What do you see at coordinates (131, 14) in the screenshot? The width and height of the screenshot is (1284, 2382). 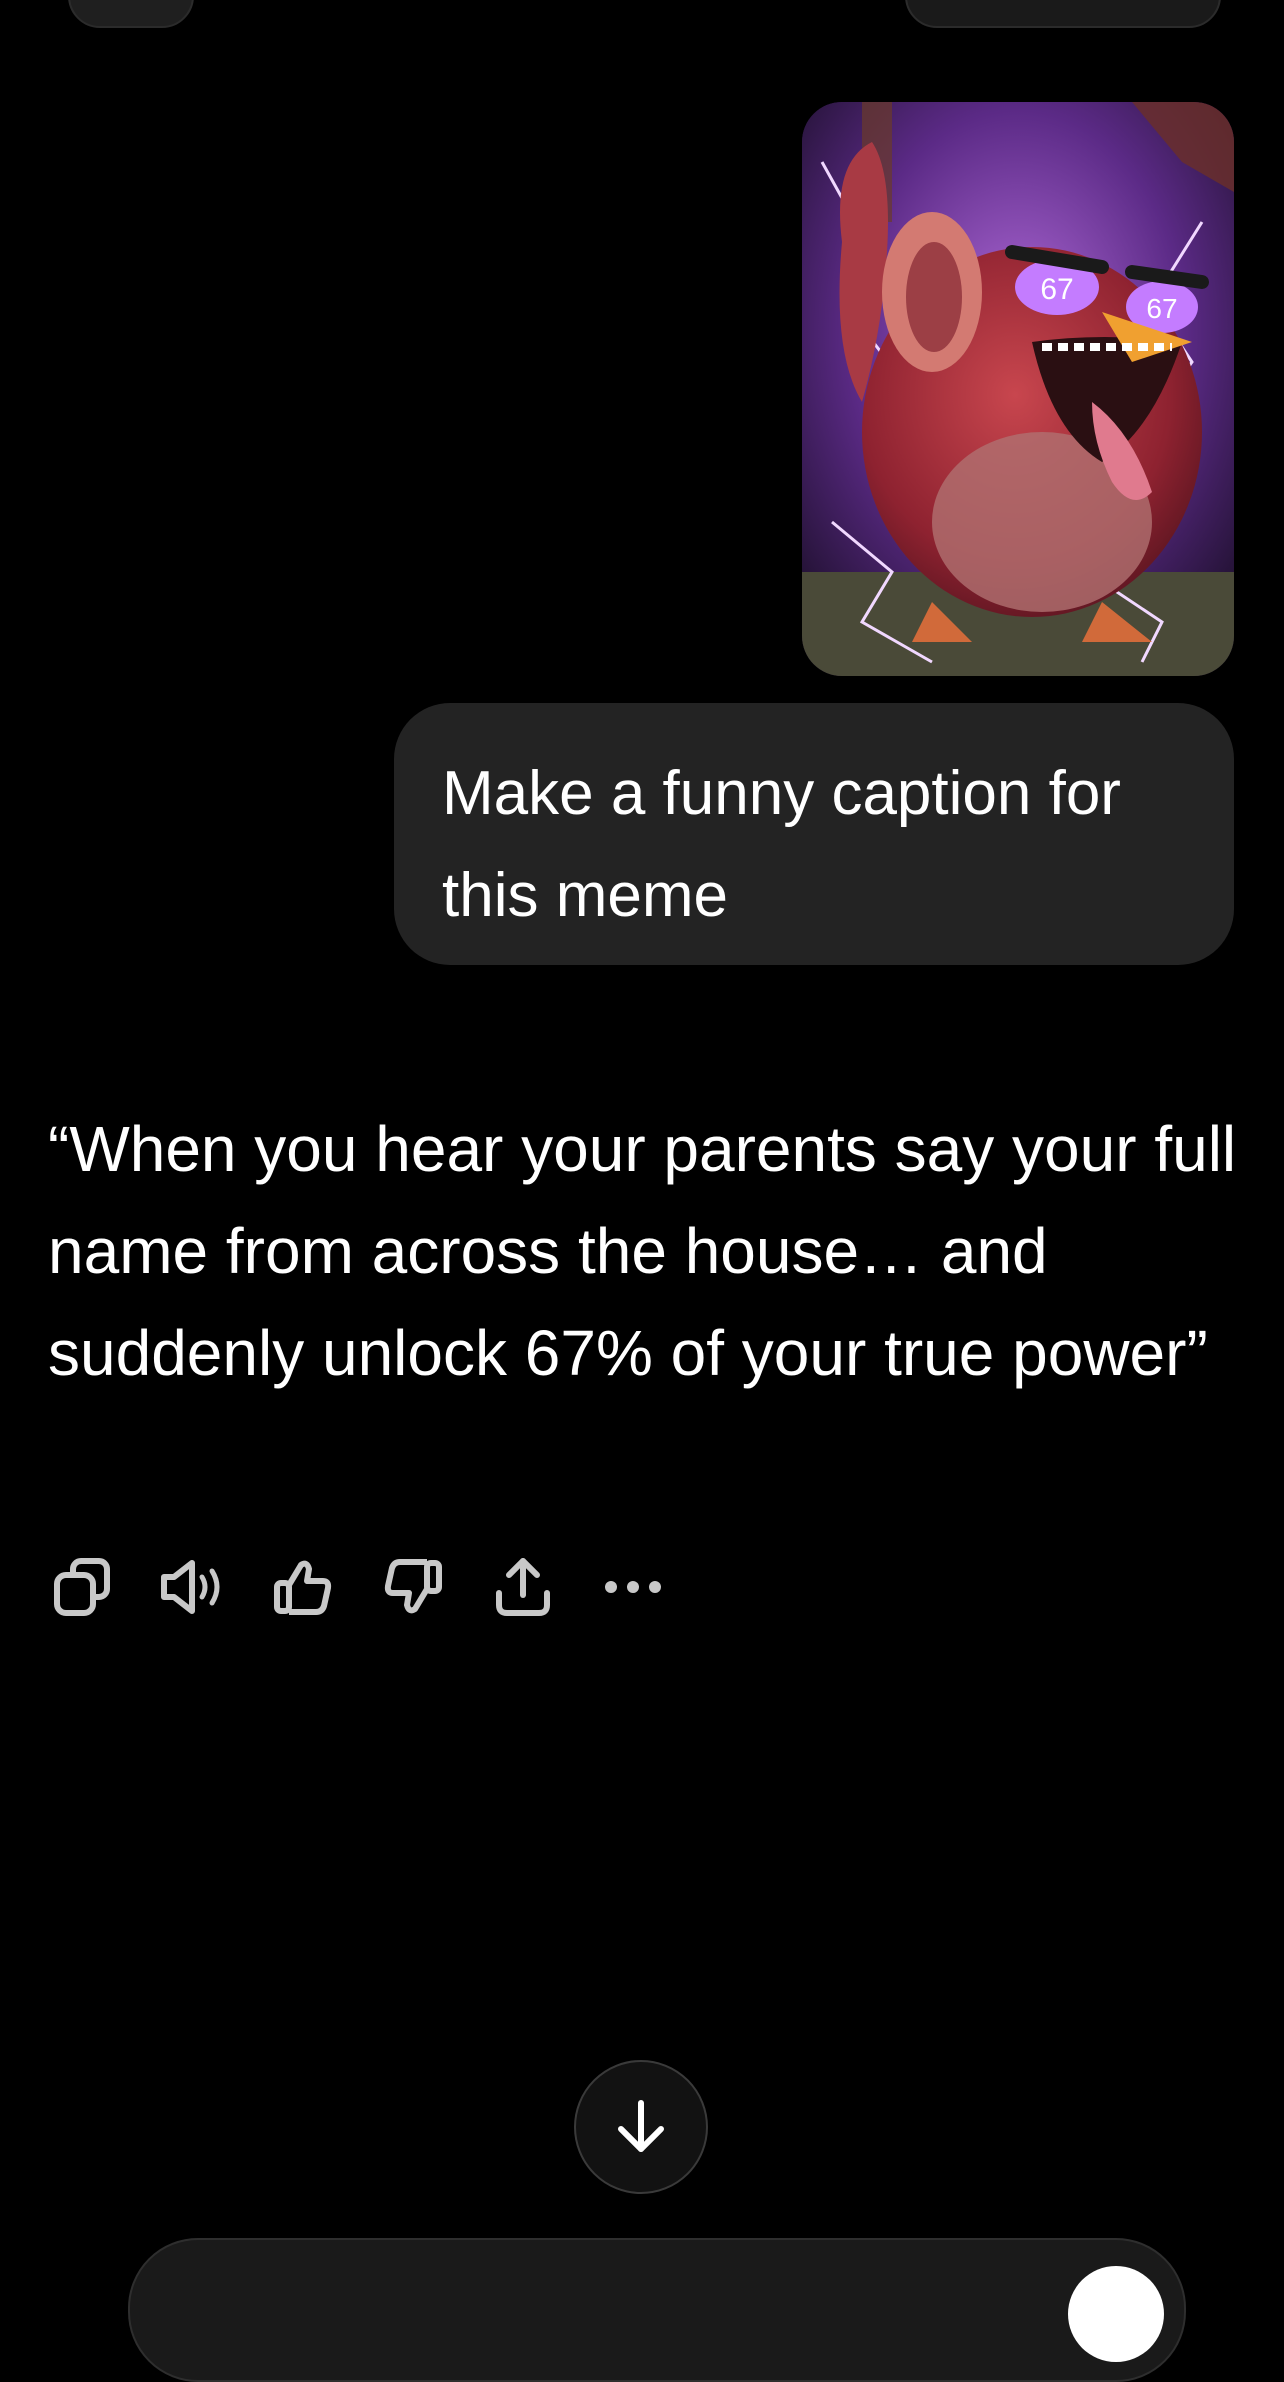 I see `previous-message-button` at bounding box center [131, 14].